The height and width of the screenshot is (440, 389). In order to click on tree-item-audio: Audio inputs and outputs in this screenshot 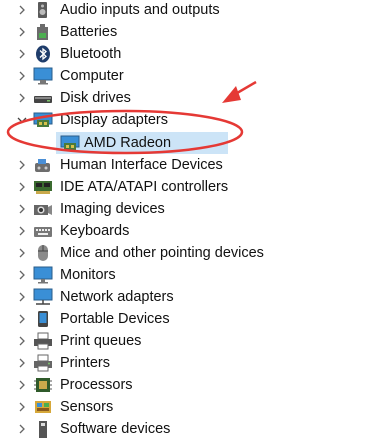, I will do `click(194, 10)`.